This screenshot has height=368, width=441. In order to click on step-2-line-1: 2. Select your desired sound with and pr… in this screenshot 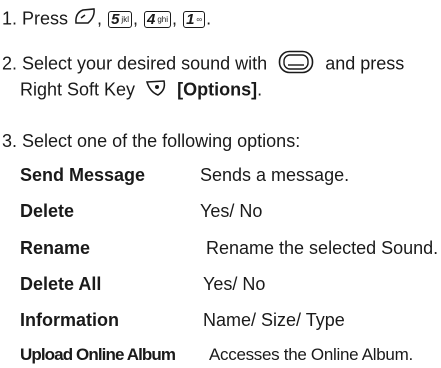, I will do `click(203, 64)`.